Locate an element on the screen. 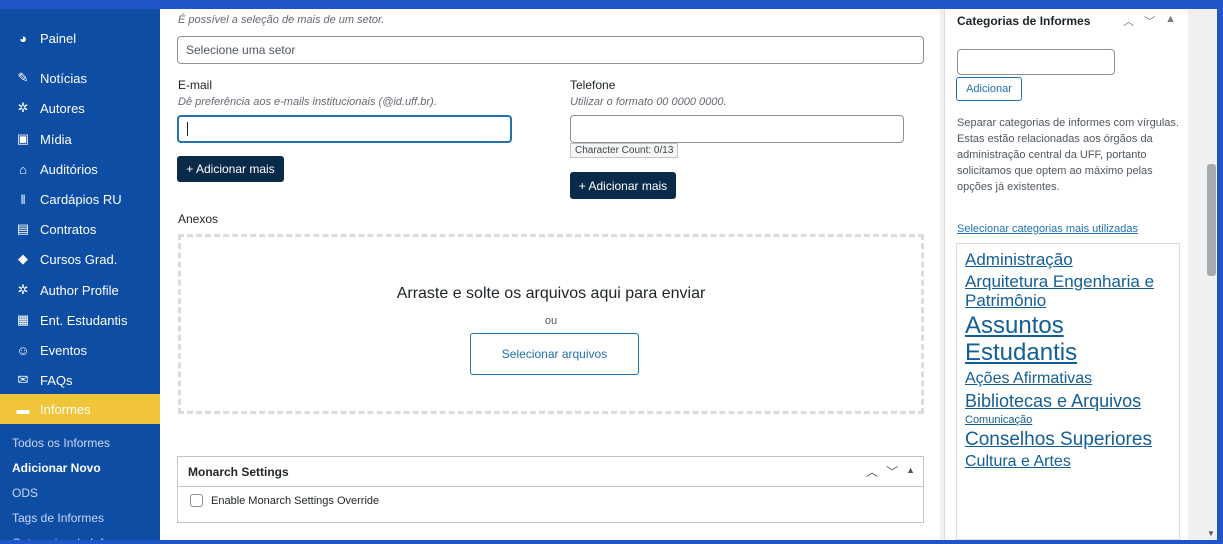 The height and width of the screenshot is (544, 1223). email-field is located at coordinates (344, 129).